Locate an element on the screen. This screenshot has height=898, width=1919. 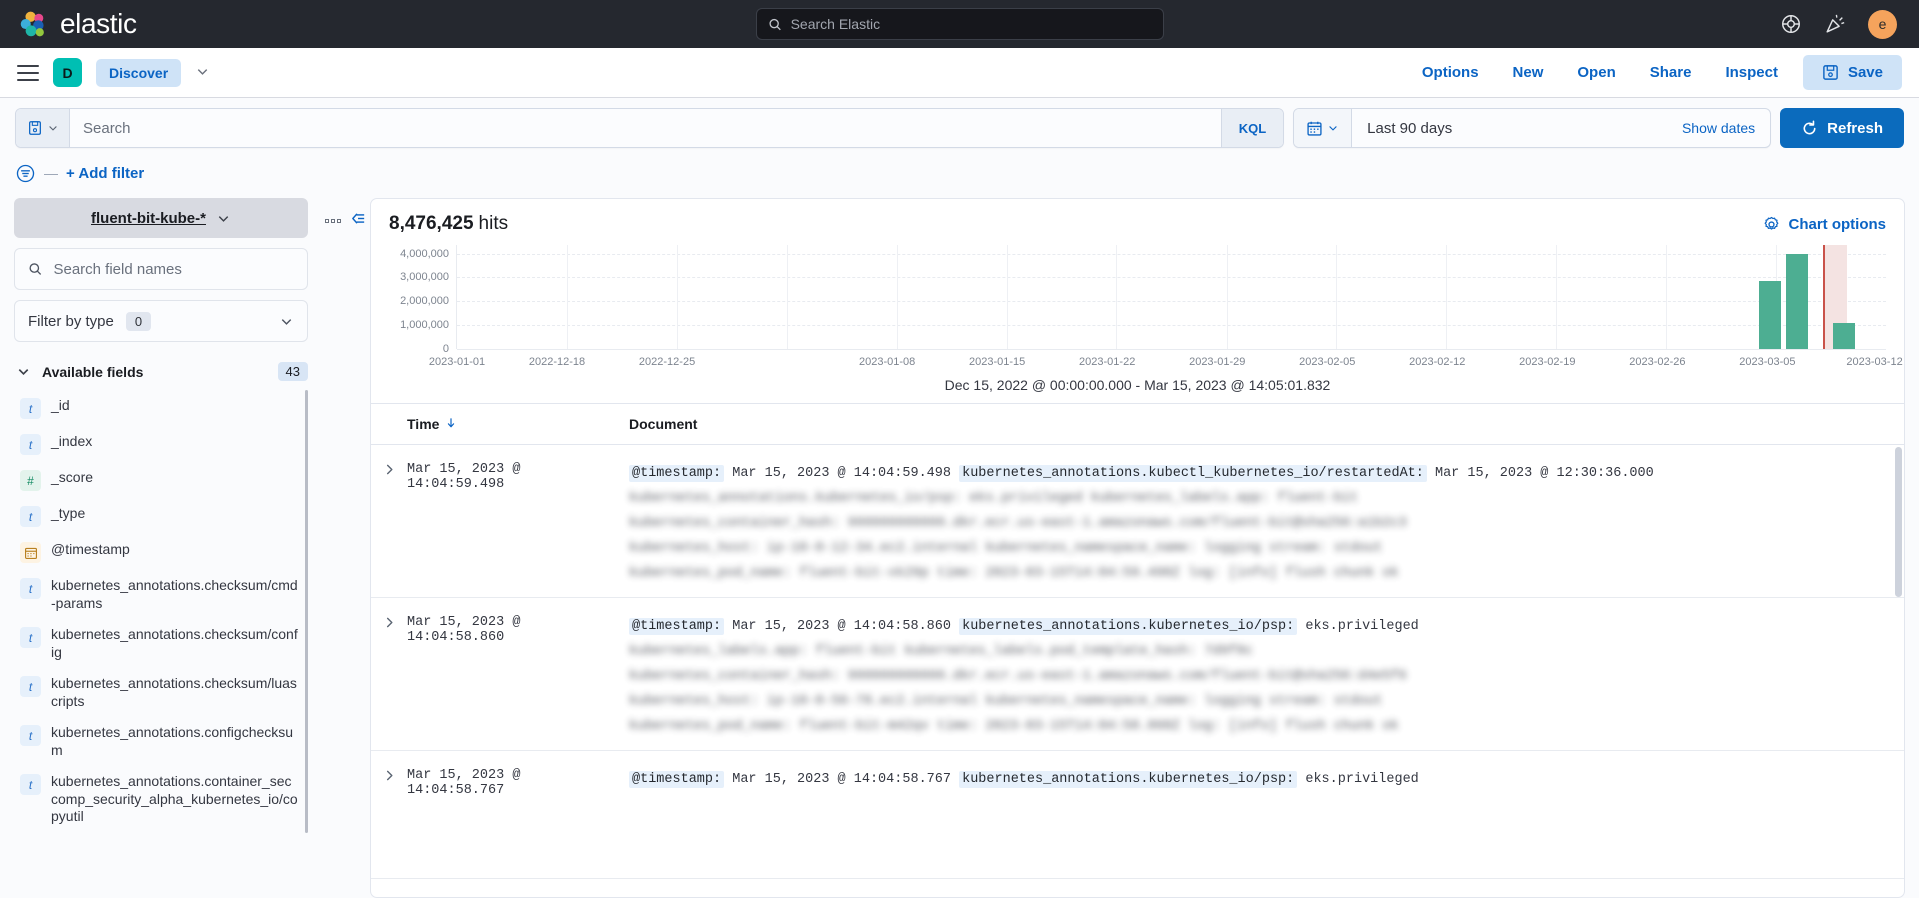
table-scrollbar is located at coordinates (1898, 671).